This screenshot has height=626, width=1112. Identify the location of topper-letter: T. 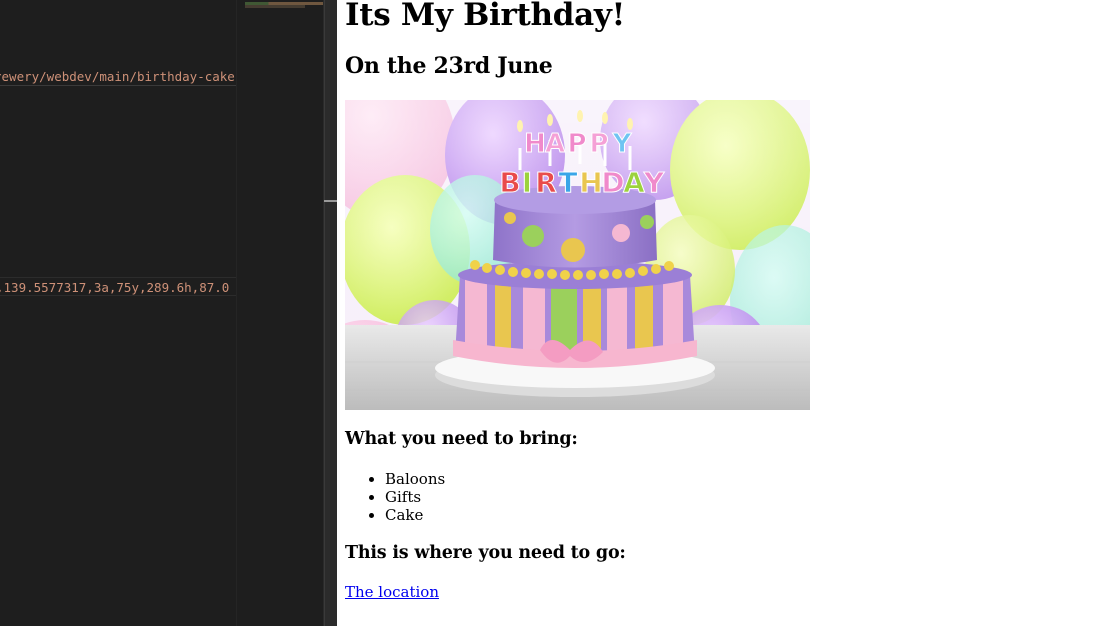
(567, 182).